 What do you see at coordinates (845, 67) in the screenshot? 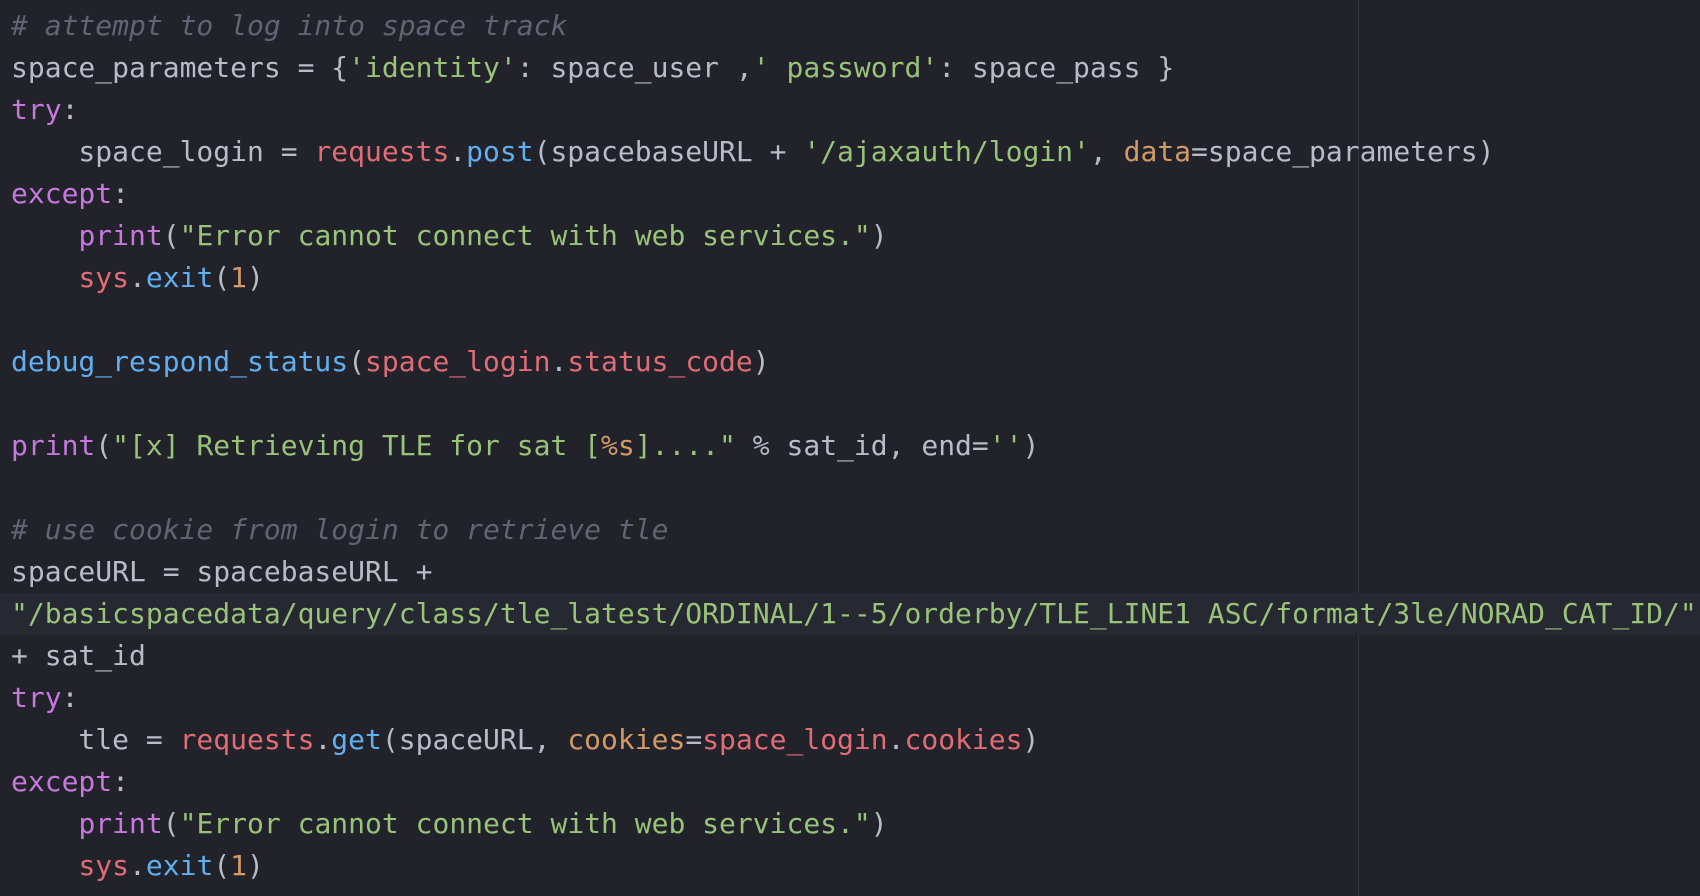
I see `code-token-string: ' password'` at bounding box center [845, 67].